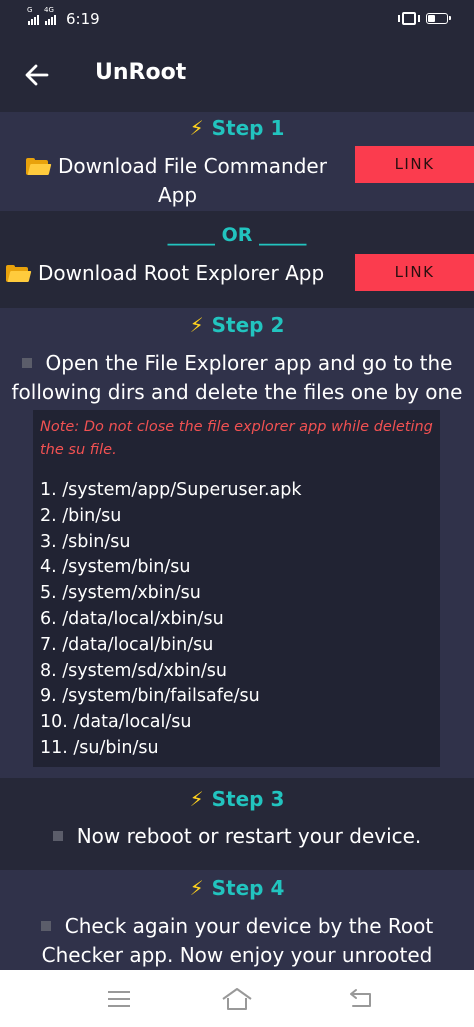  I want to click on signal-icon: 4G, so click(50, 15).